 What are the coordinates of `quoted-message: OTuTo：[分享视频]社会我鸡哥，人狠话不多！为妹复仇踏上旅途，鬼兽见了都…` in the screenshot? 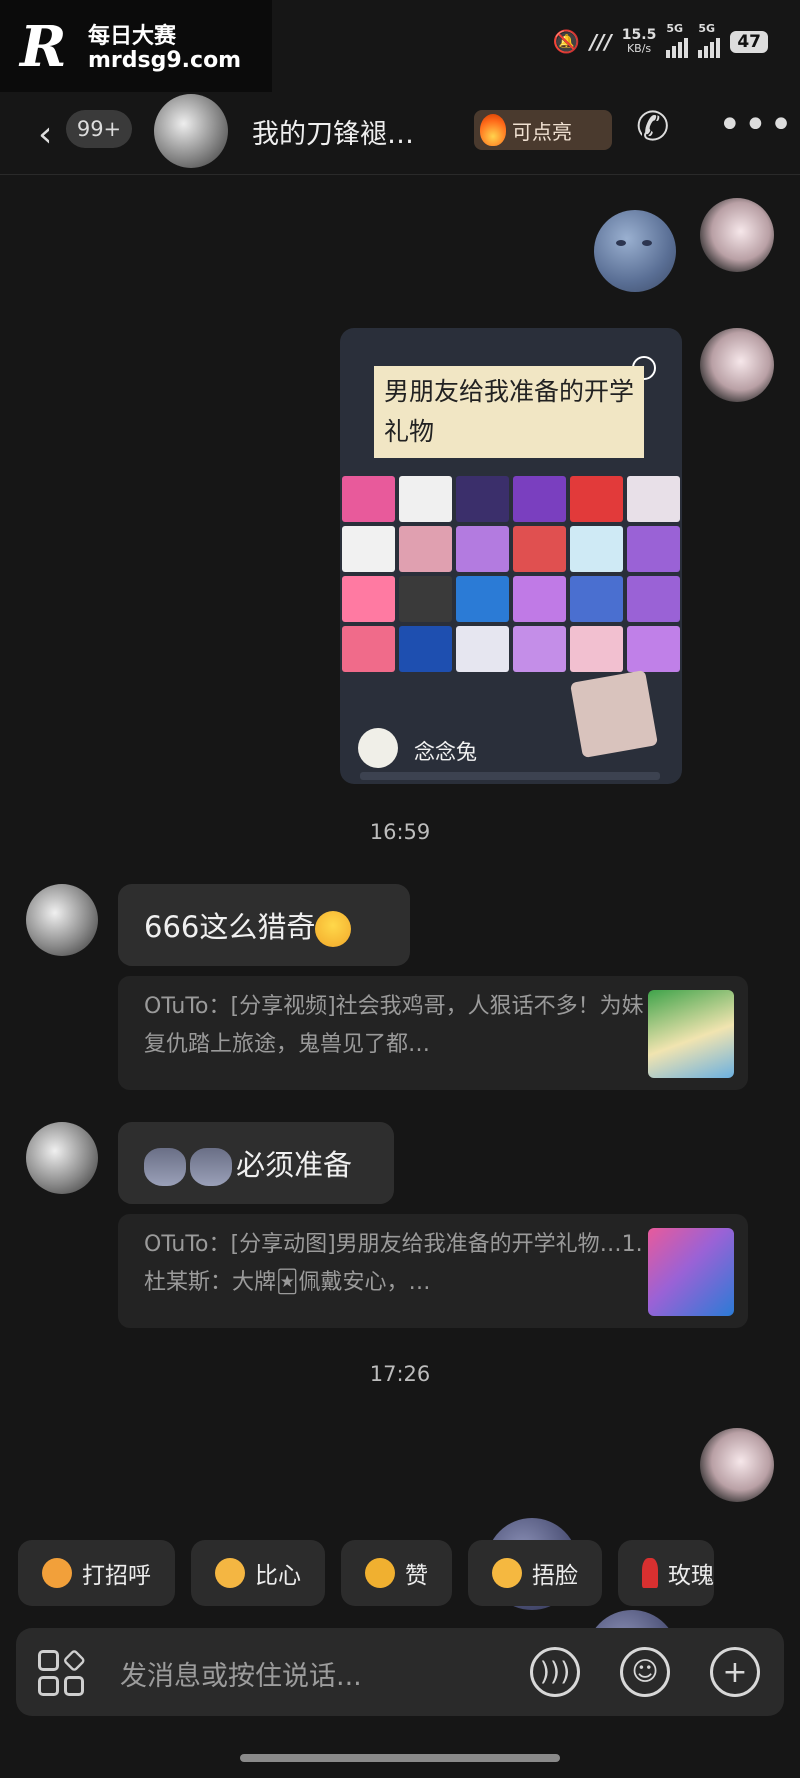 It's located at (433, 1033).